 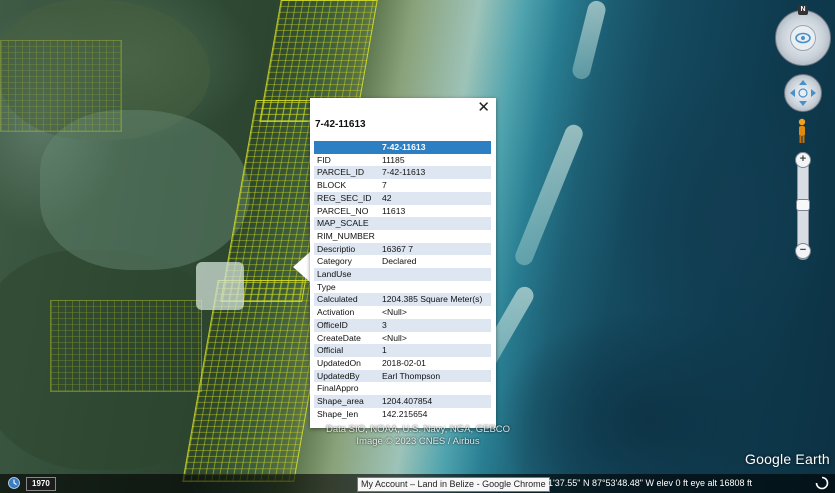 I want to click on attribute-value: 42, so click(x=435, y=198).